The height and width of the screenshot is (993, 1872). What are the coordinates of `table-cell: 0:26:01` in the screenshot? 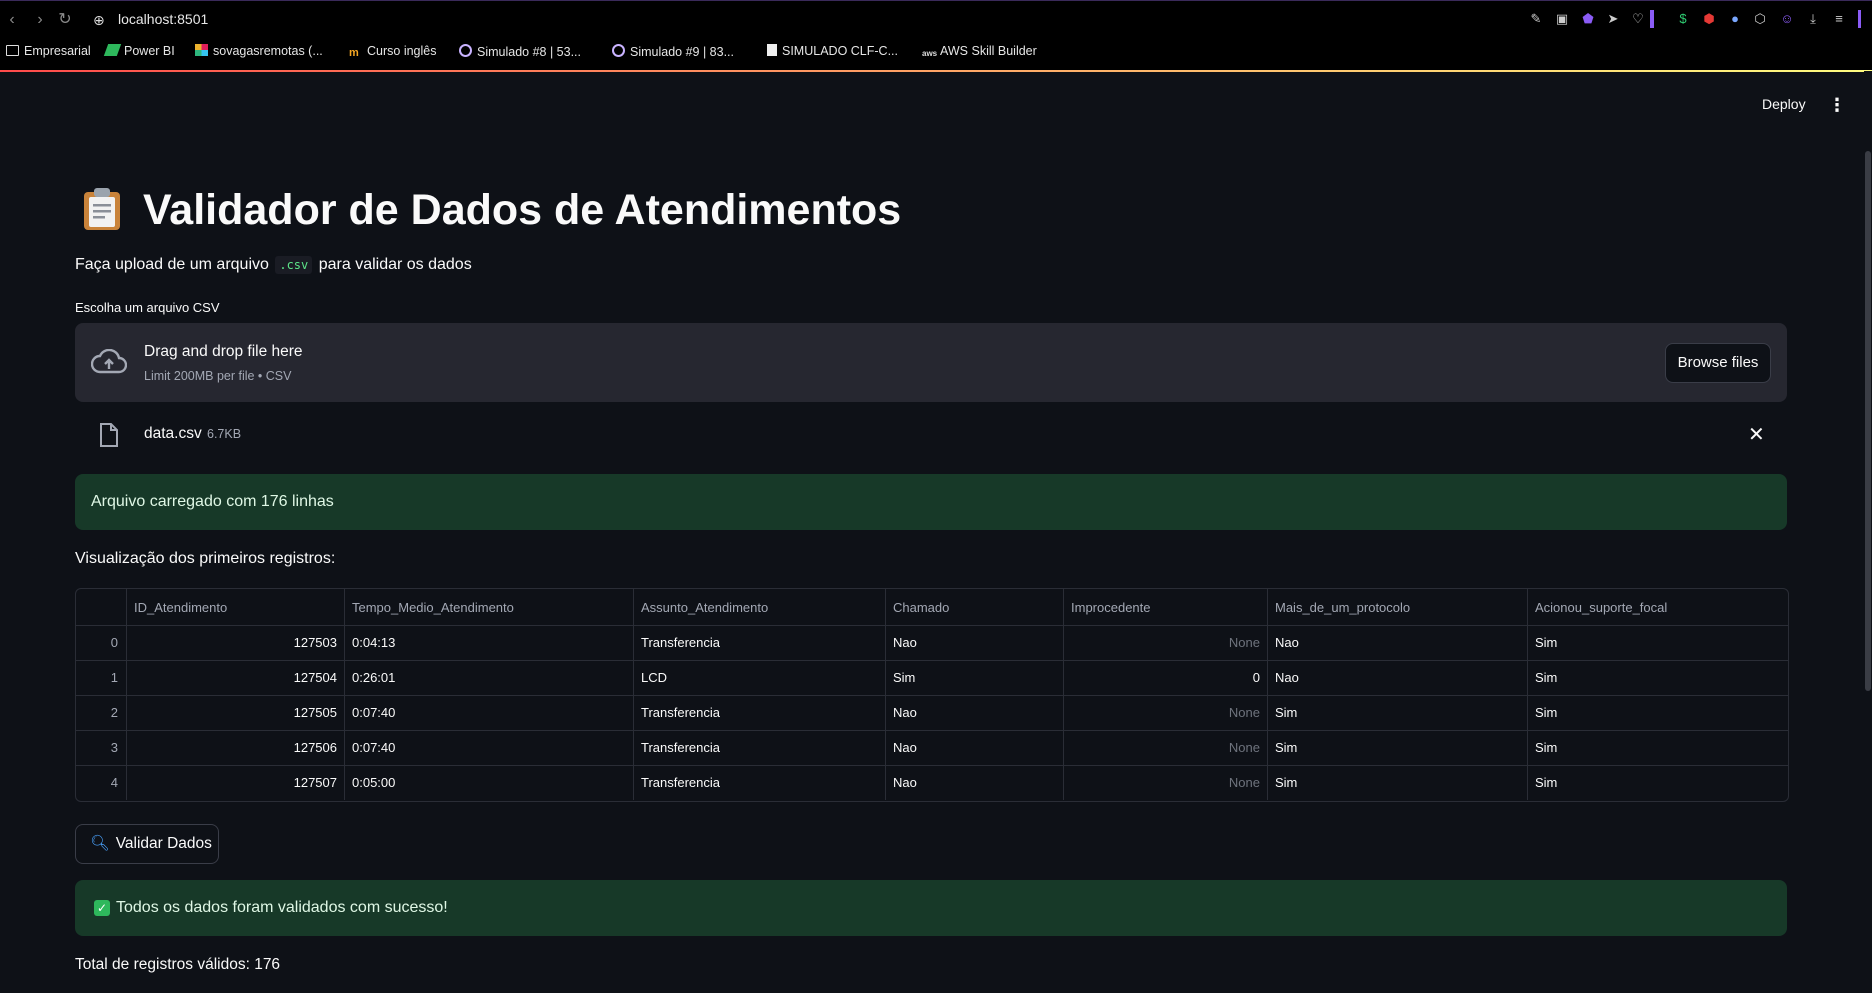 It's located at (489, 677).